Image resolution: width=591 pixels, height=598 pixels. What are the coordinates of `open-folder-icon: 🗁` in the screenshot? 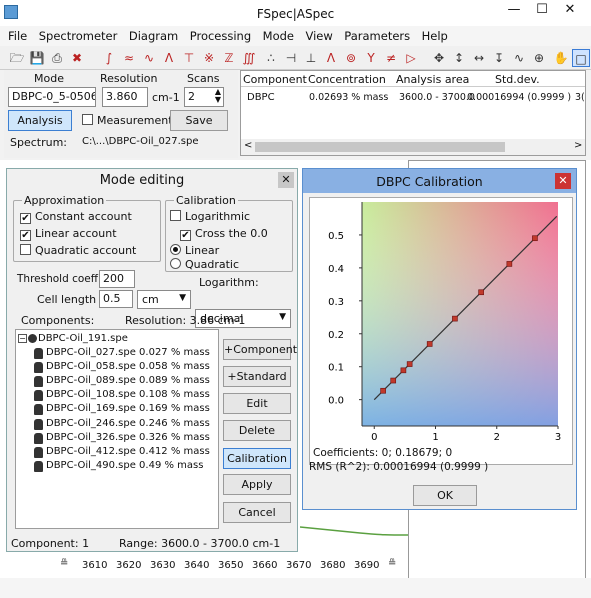 It's located at (17, 58).